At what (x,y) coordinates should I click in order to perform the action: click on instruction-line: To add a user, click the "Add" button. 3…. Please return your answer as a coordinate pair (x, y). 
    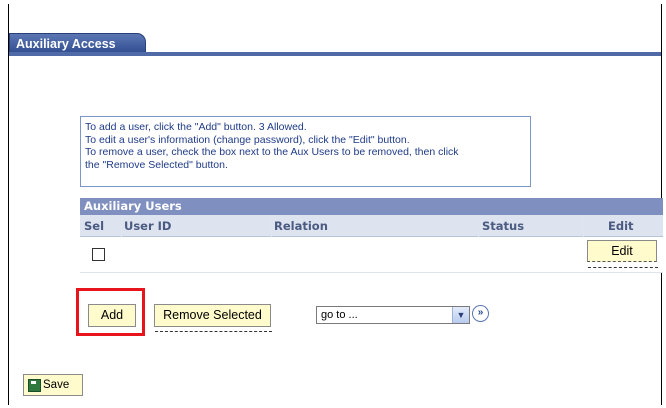
    Looking at the image, I should click on (196, 127).